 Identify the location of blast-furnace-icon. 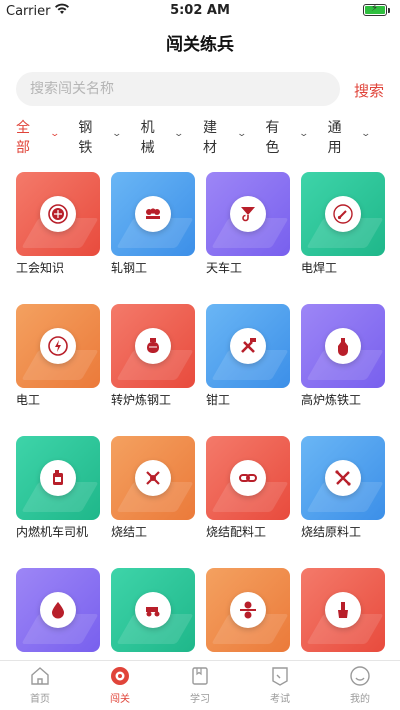
(343, 346).